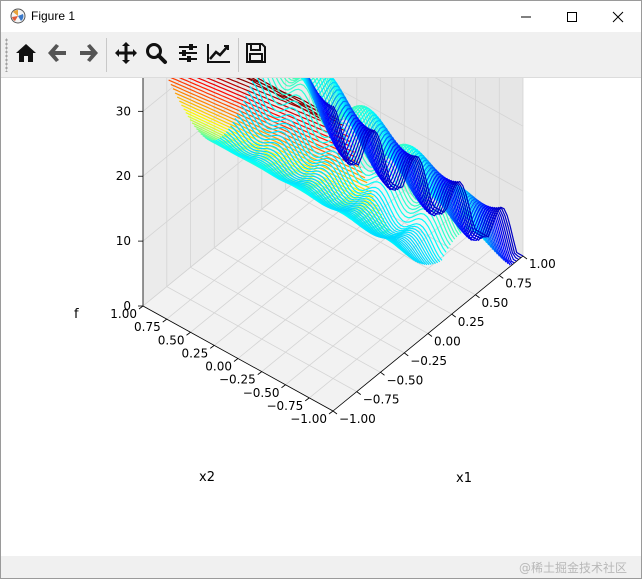 The height and width of the screenshot is (579, 642). I want to click on move-icon, so click(126, 53).